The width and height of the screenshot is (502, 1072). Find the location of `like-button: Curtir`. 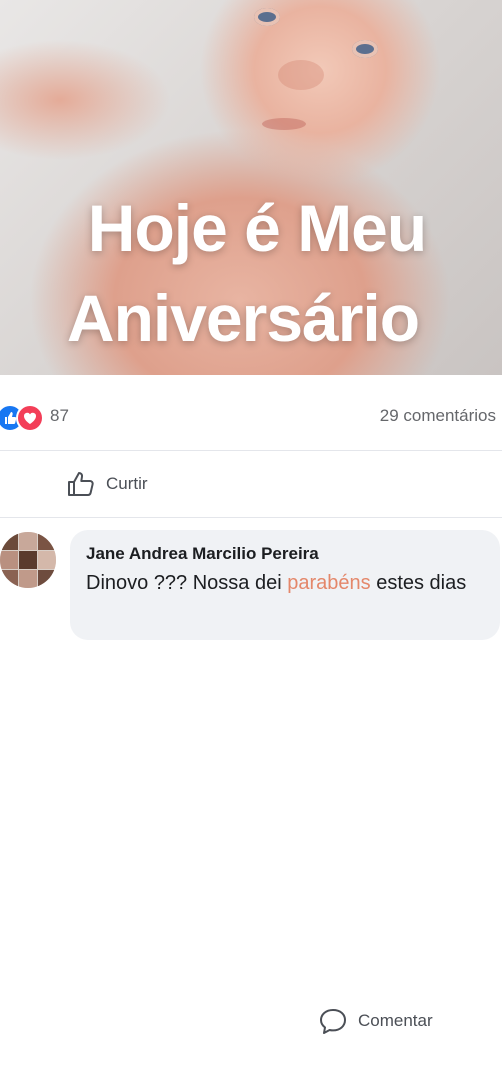

like-button: Curtir is located at coordinates (107, 484).